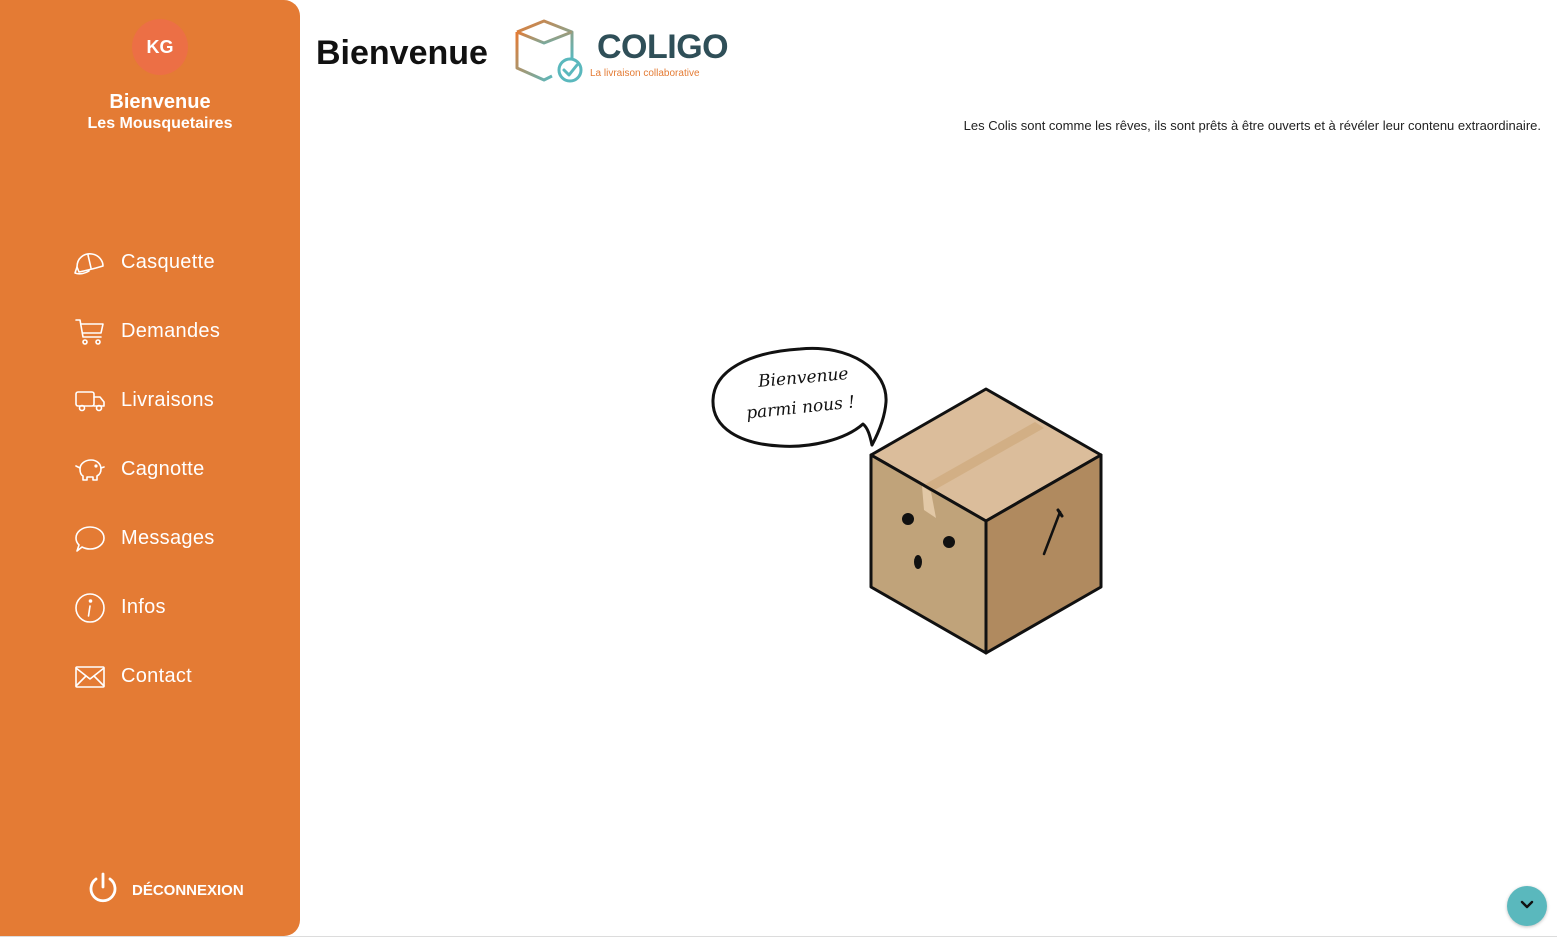 The image size is (1557, 937). Describe the element at coordinates (90, 401) in the screenshot. I see `truck-icon` at that location.